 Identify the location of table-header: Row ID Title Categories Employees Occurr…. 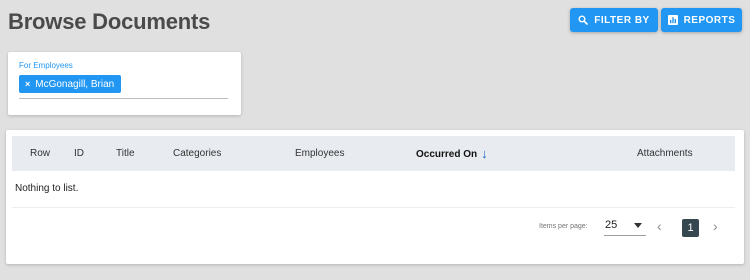
(373, 153).